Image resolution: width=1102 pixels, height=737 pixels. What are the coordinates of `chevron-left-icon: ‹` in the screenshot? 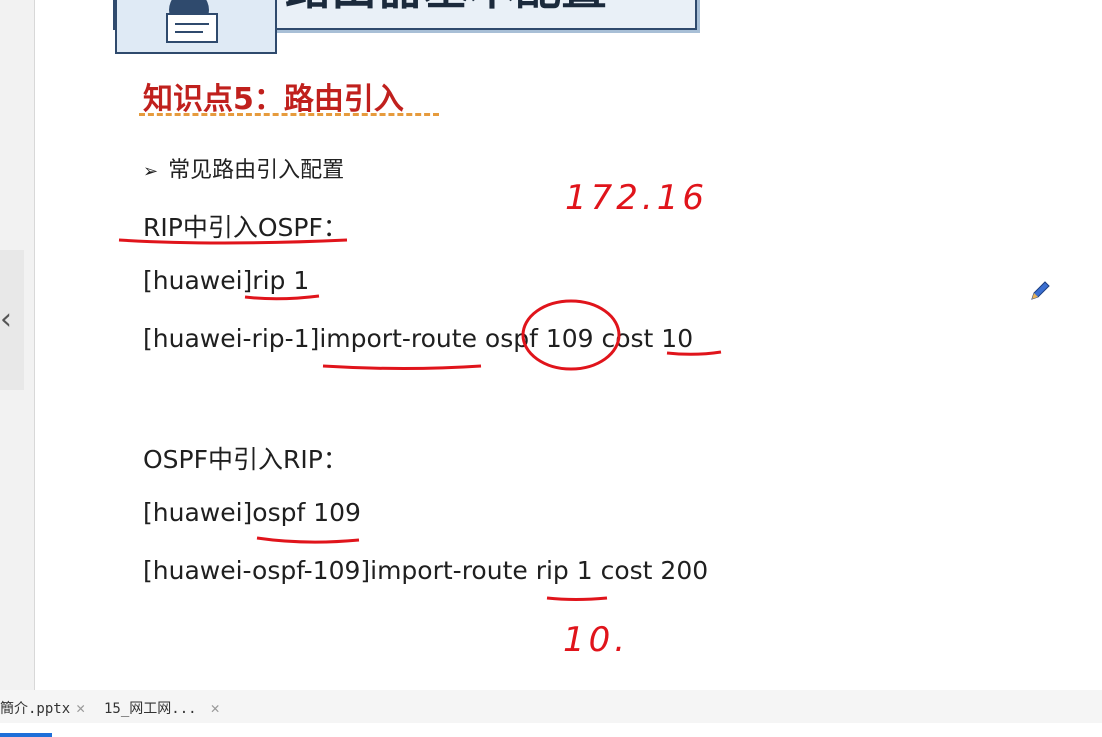 It's located at (6, 319).